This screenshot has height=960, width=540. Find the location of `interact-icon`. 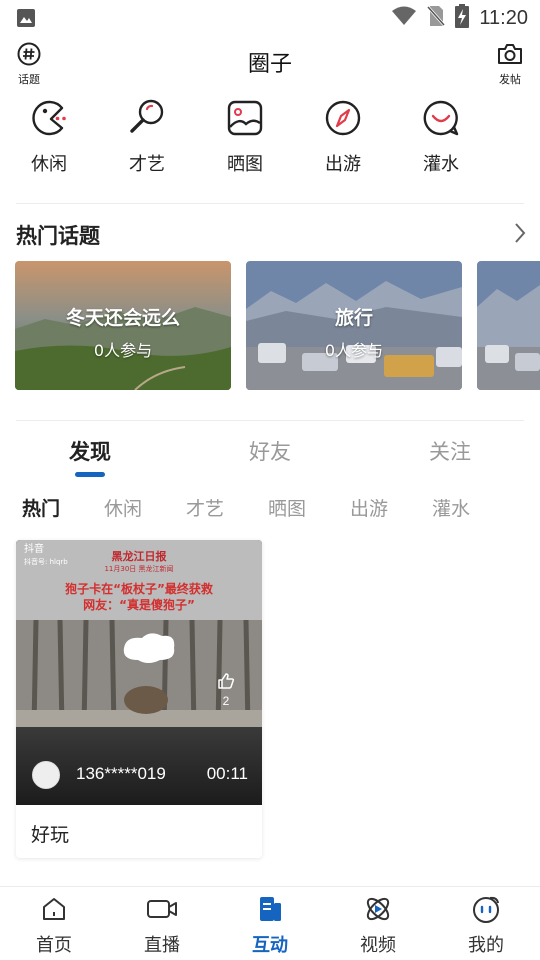

interact-icon is located at coordinates (270, 912).